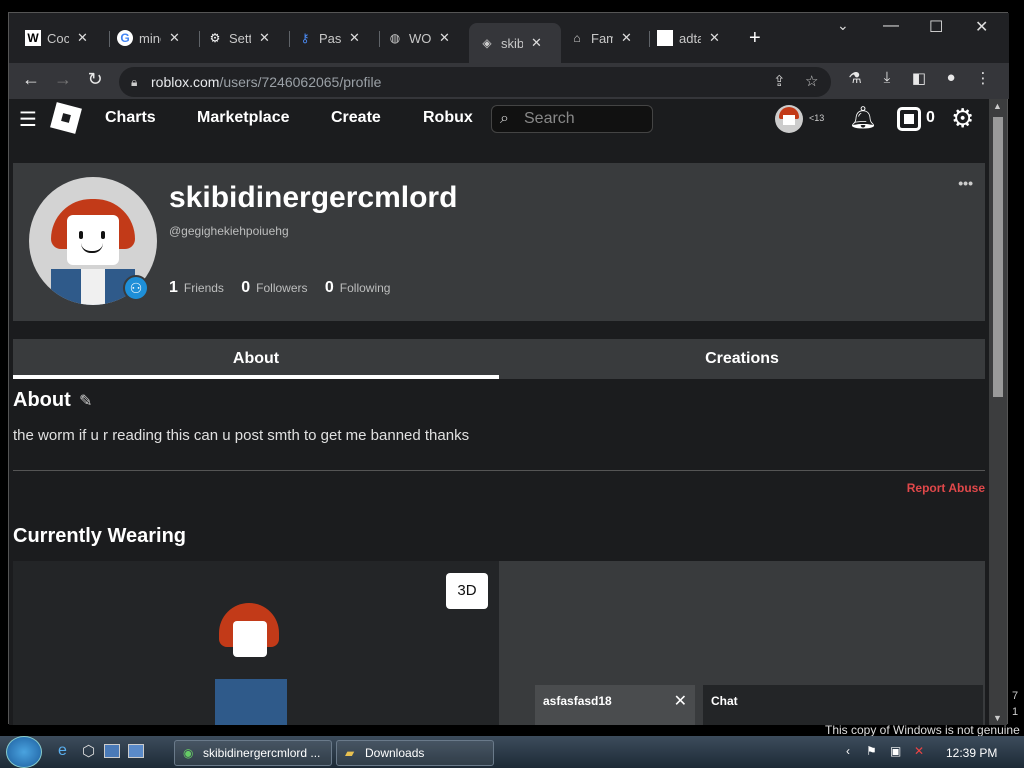 The width and height of the screenshot is (1024, 768). Describe the element at coordinates (448, 118) in the screenshot. I see `nav-robux: Robux` at that location.